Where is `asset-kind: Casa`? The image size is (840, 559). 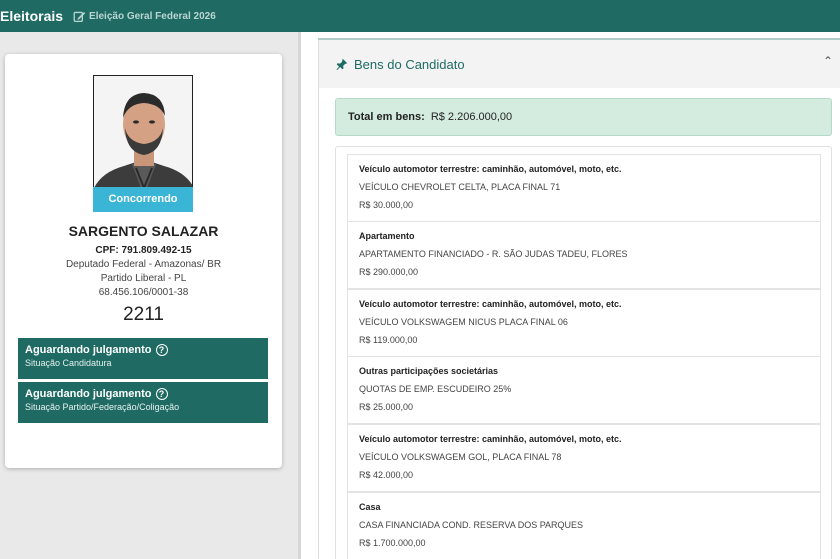 asset-kind: Casa is located at coordinates (370, 507).